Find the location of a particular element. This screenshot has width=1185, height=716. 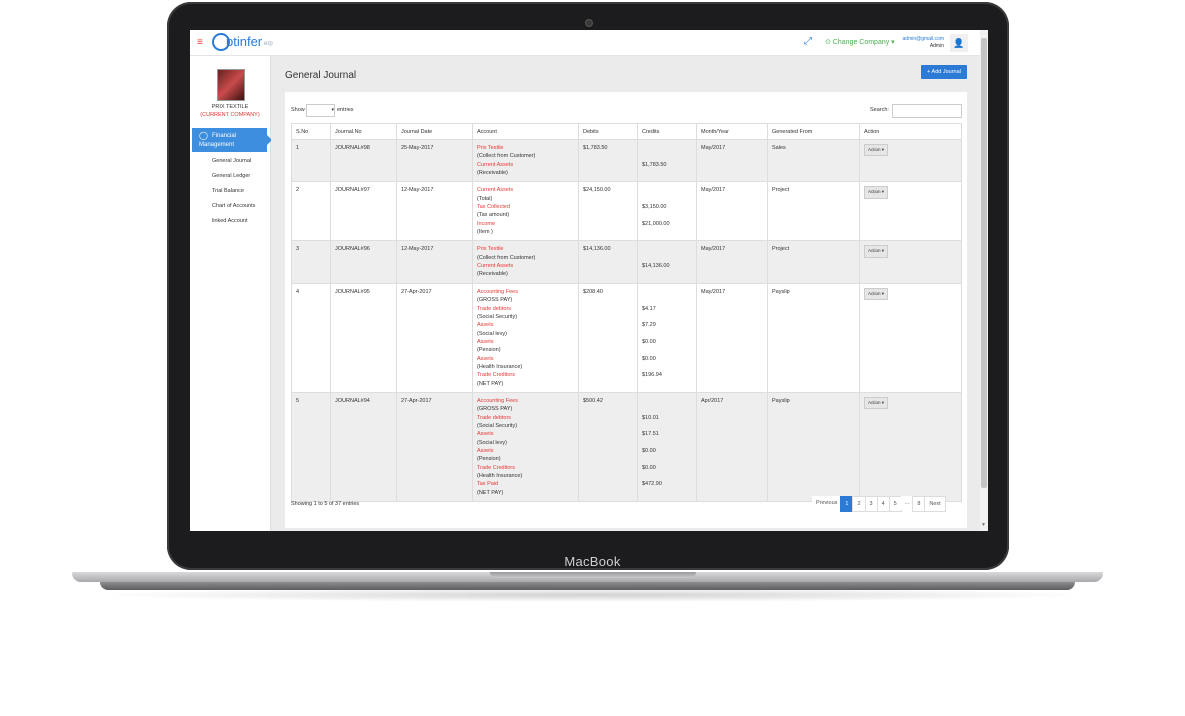

search-input is located at coordinates (927, 111).